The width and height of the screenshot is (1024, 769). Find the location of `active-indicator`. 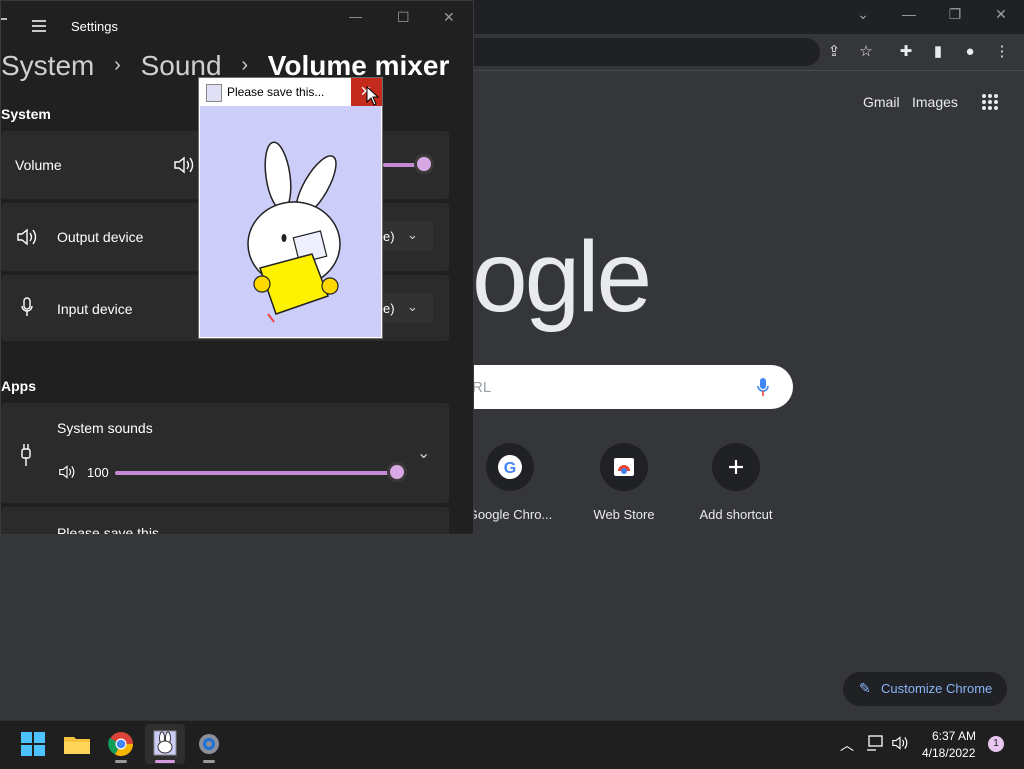

active-indicator is located at coordinates (165, 761).